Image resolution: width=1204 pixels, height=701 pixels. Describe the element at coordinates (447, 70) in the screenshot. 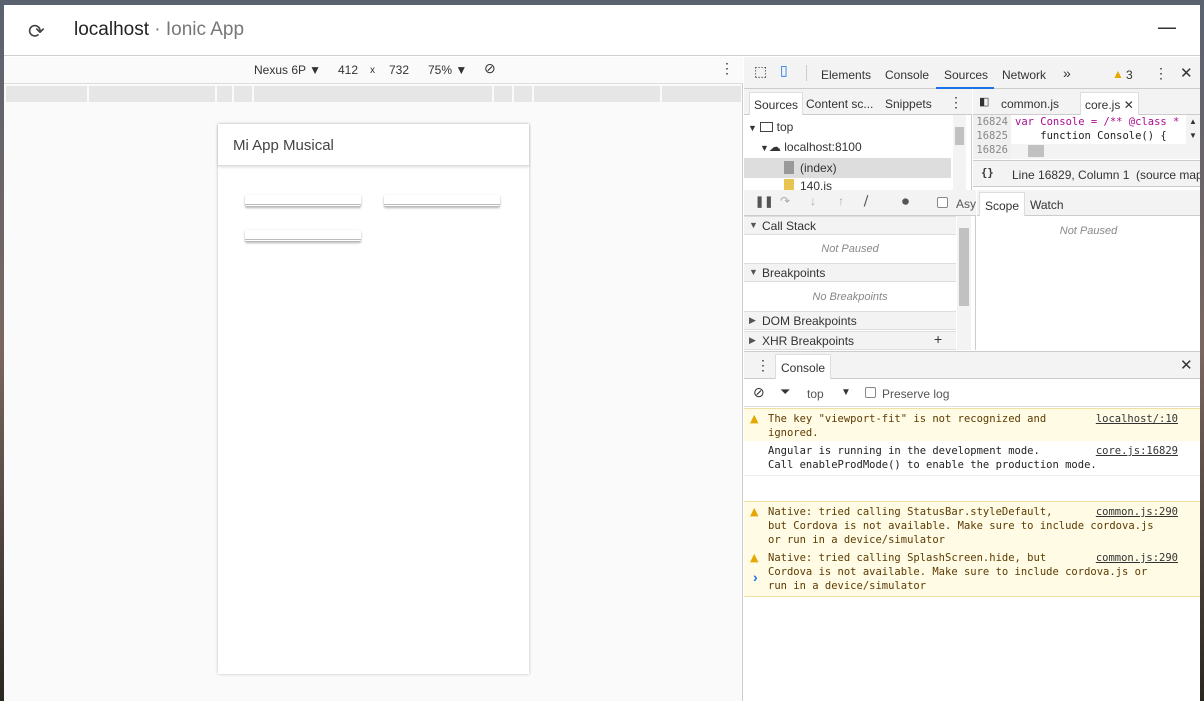

I see `zoom-select: 75% ▼` at that location.